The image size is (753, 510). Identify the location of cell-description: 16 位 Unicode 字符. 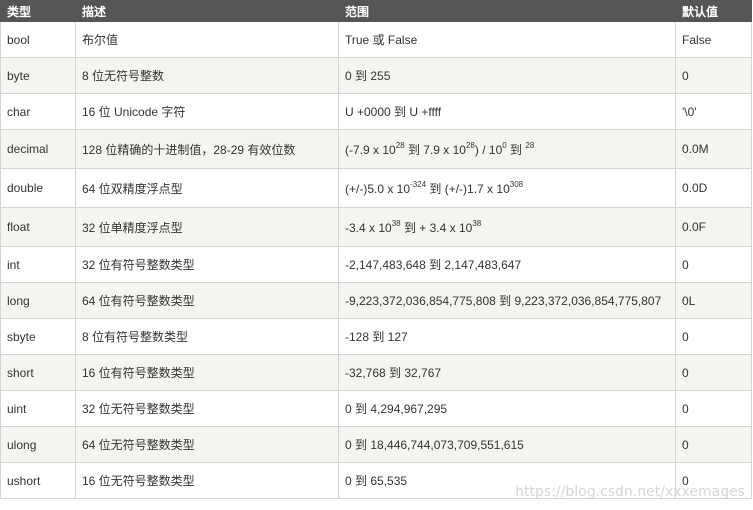
(207, 111).